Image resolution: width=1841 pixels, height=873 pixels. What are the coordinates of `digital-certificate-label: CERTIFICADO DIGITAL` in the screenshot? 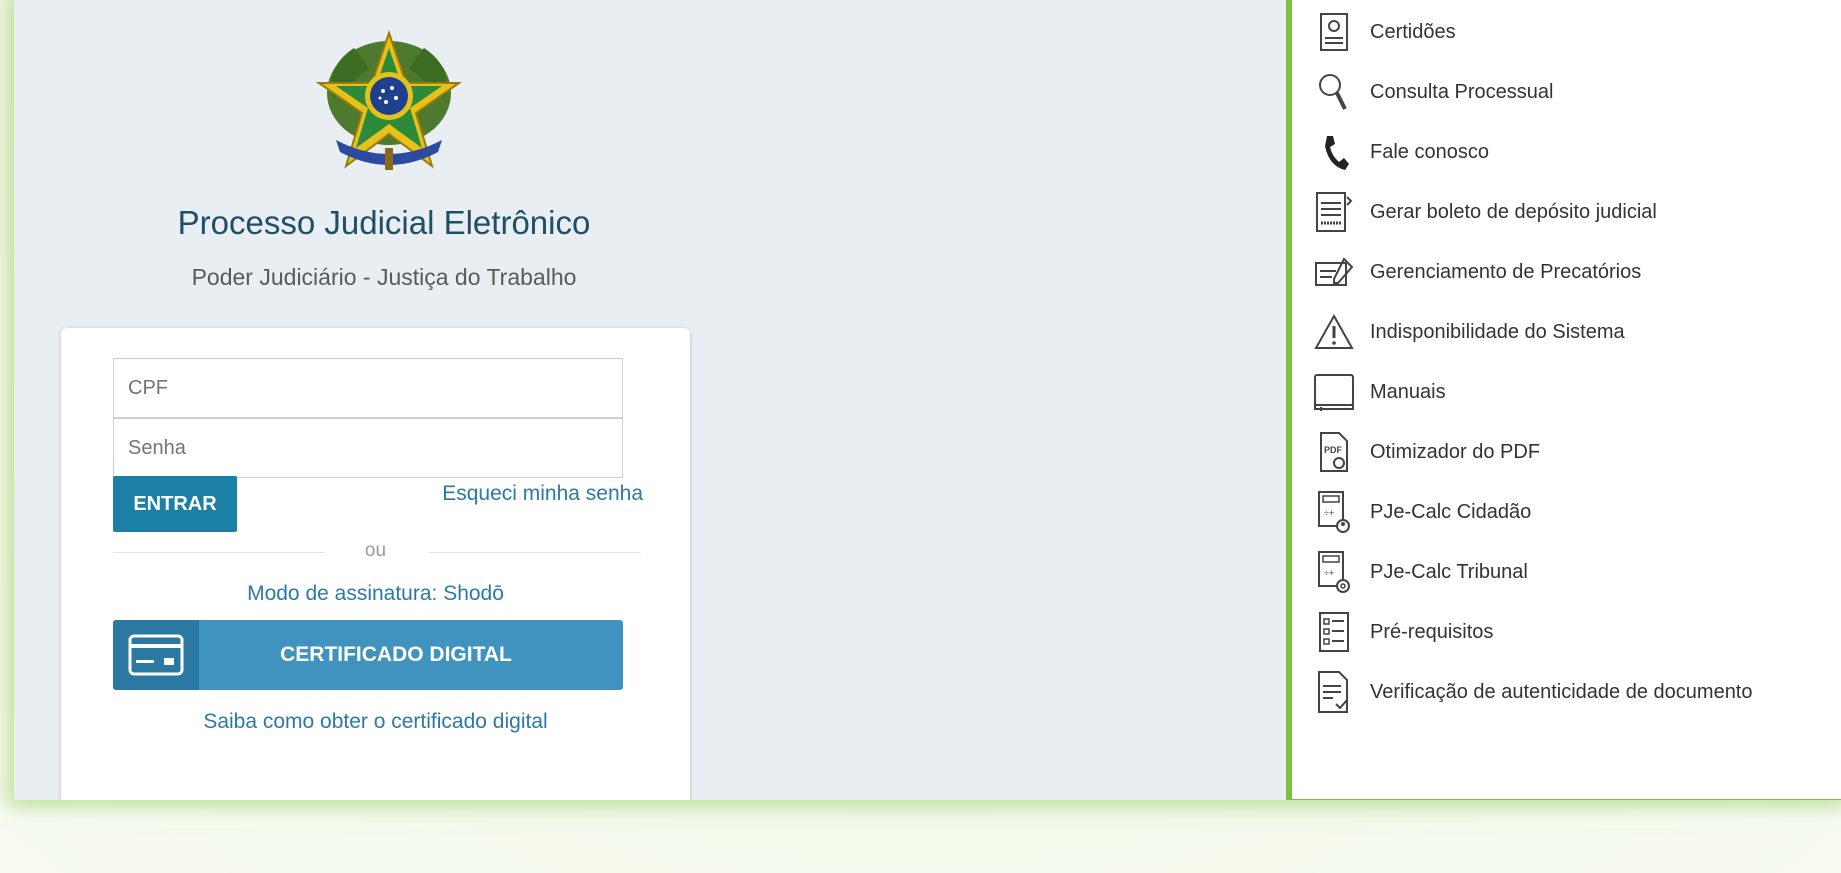 It's located at (396, 654).